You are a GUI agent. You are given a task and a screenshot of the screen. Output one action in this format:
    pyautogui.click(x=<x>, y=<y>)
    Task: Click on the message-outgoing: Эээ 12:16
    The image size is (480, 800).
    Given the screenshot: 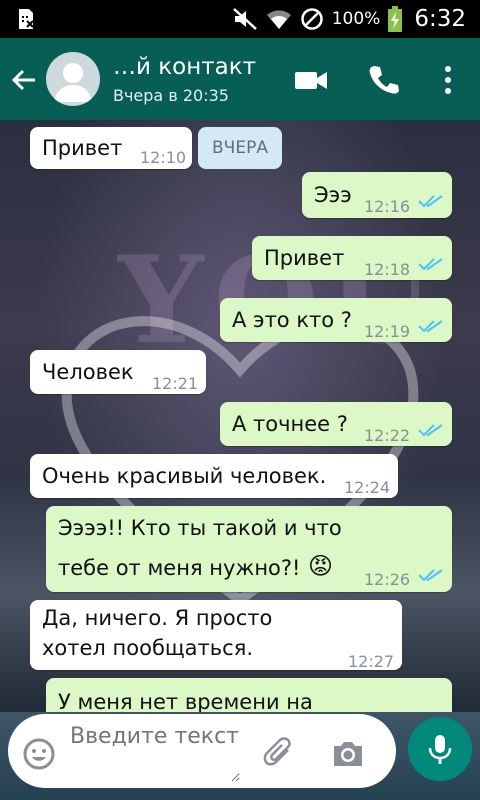 What is the action you would take?
    pyautogui.click(x=377, y=195)
    